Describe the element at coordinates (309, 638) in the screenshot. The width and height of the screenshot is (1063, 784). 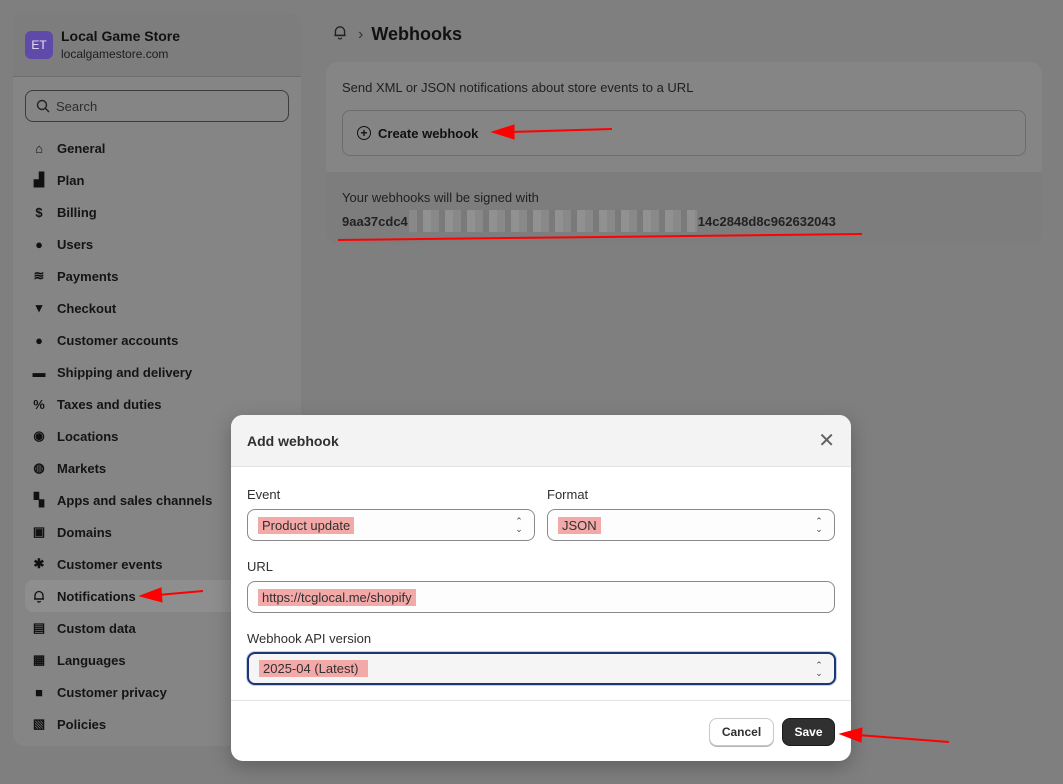
I see `api-version-label: Webhook API version` at that location.